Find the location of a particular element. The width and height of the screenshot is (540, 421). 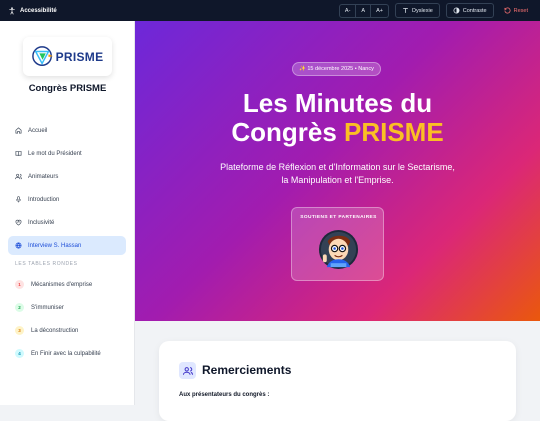

reset-icon is located at coordinates (507, 10).